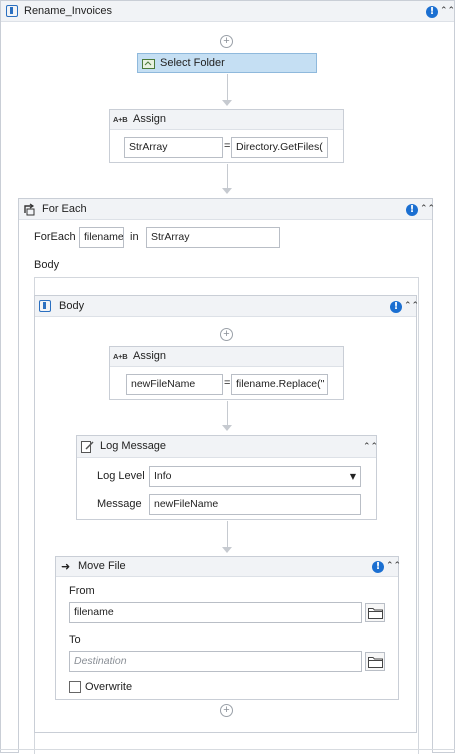  Describe the element at coordinates (133, 446) in the screenshot. I see `log-message-title: Log Message` at that location.